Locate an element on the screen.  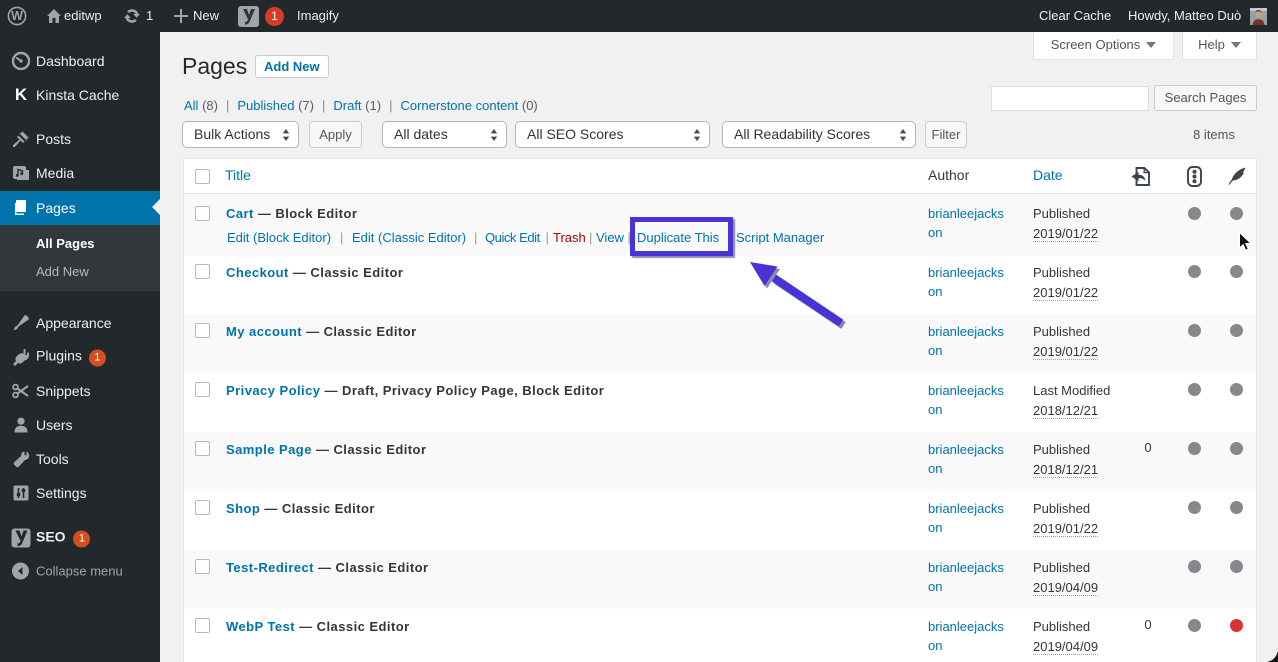
svg-text: W is located at coordinates (17, 16).